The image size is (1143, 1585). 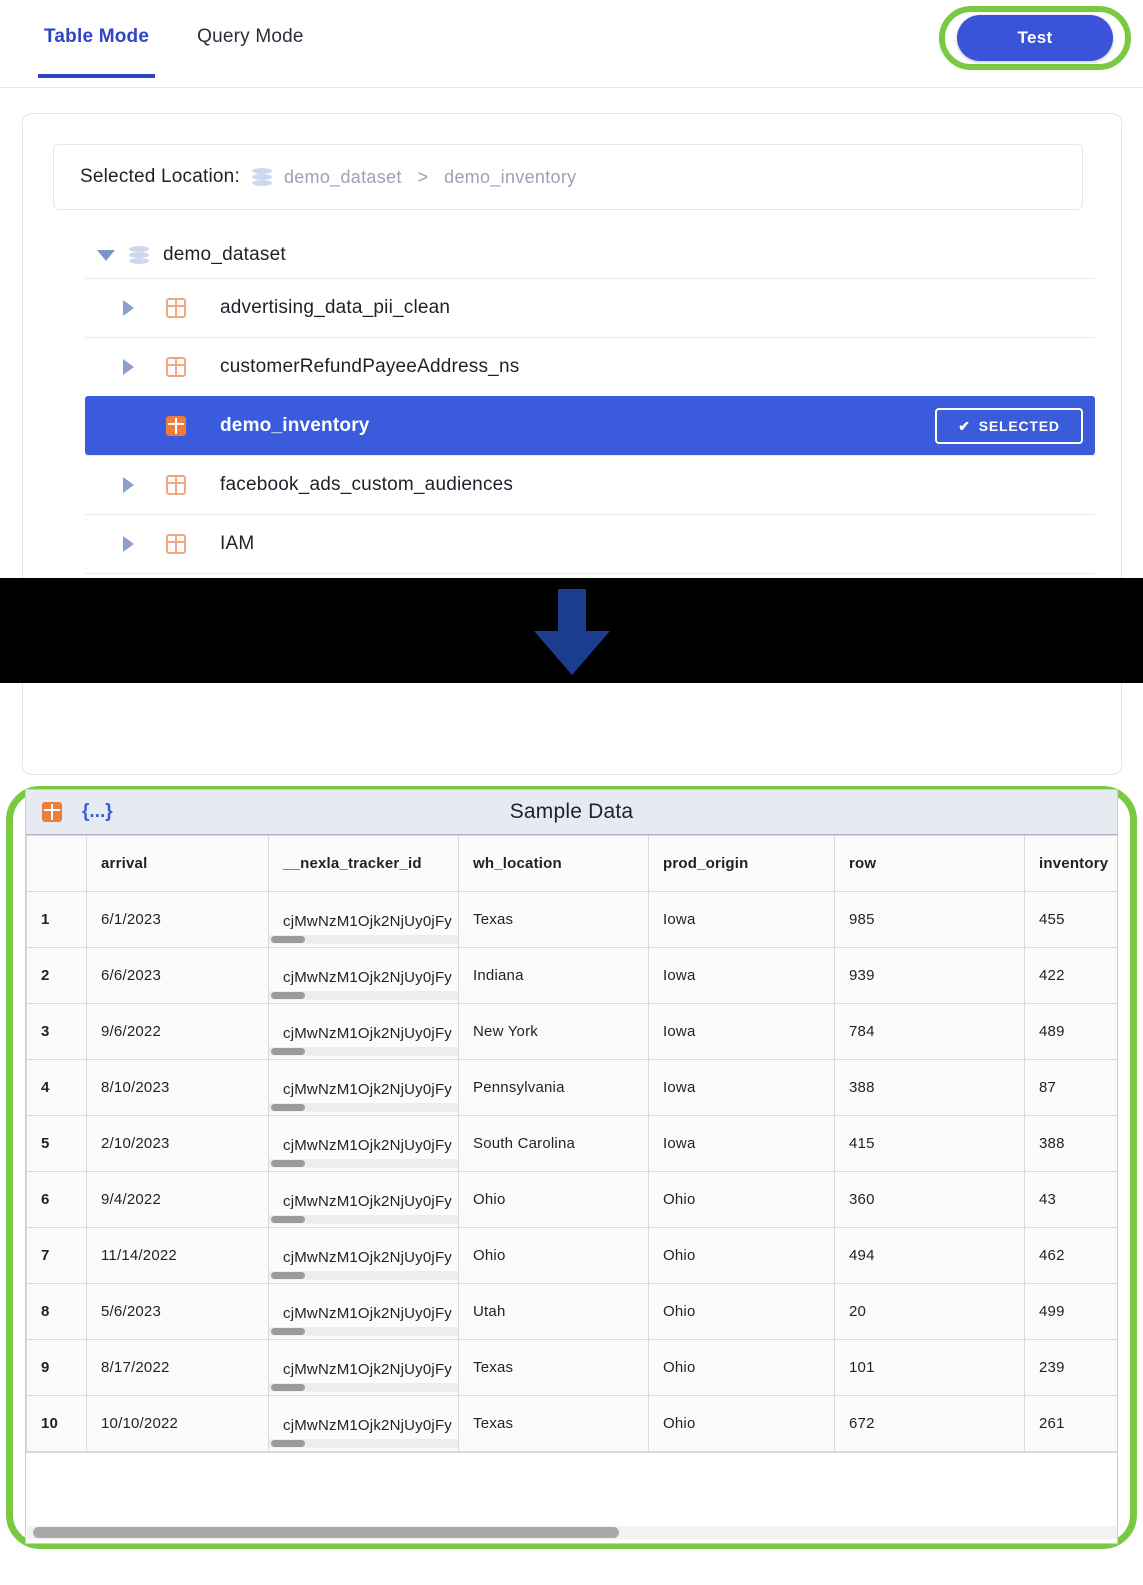 What do you see at coordinates (964, 425) in the screenshot?
I see `check-icon: ✔` at bounding box center [964, 425].